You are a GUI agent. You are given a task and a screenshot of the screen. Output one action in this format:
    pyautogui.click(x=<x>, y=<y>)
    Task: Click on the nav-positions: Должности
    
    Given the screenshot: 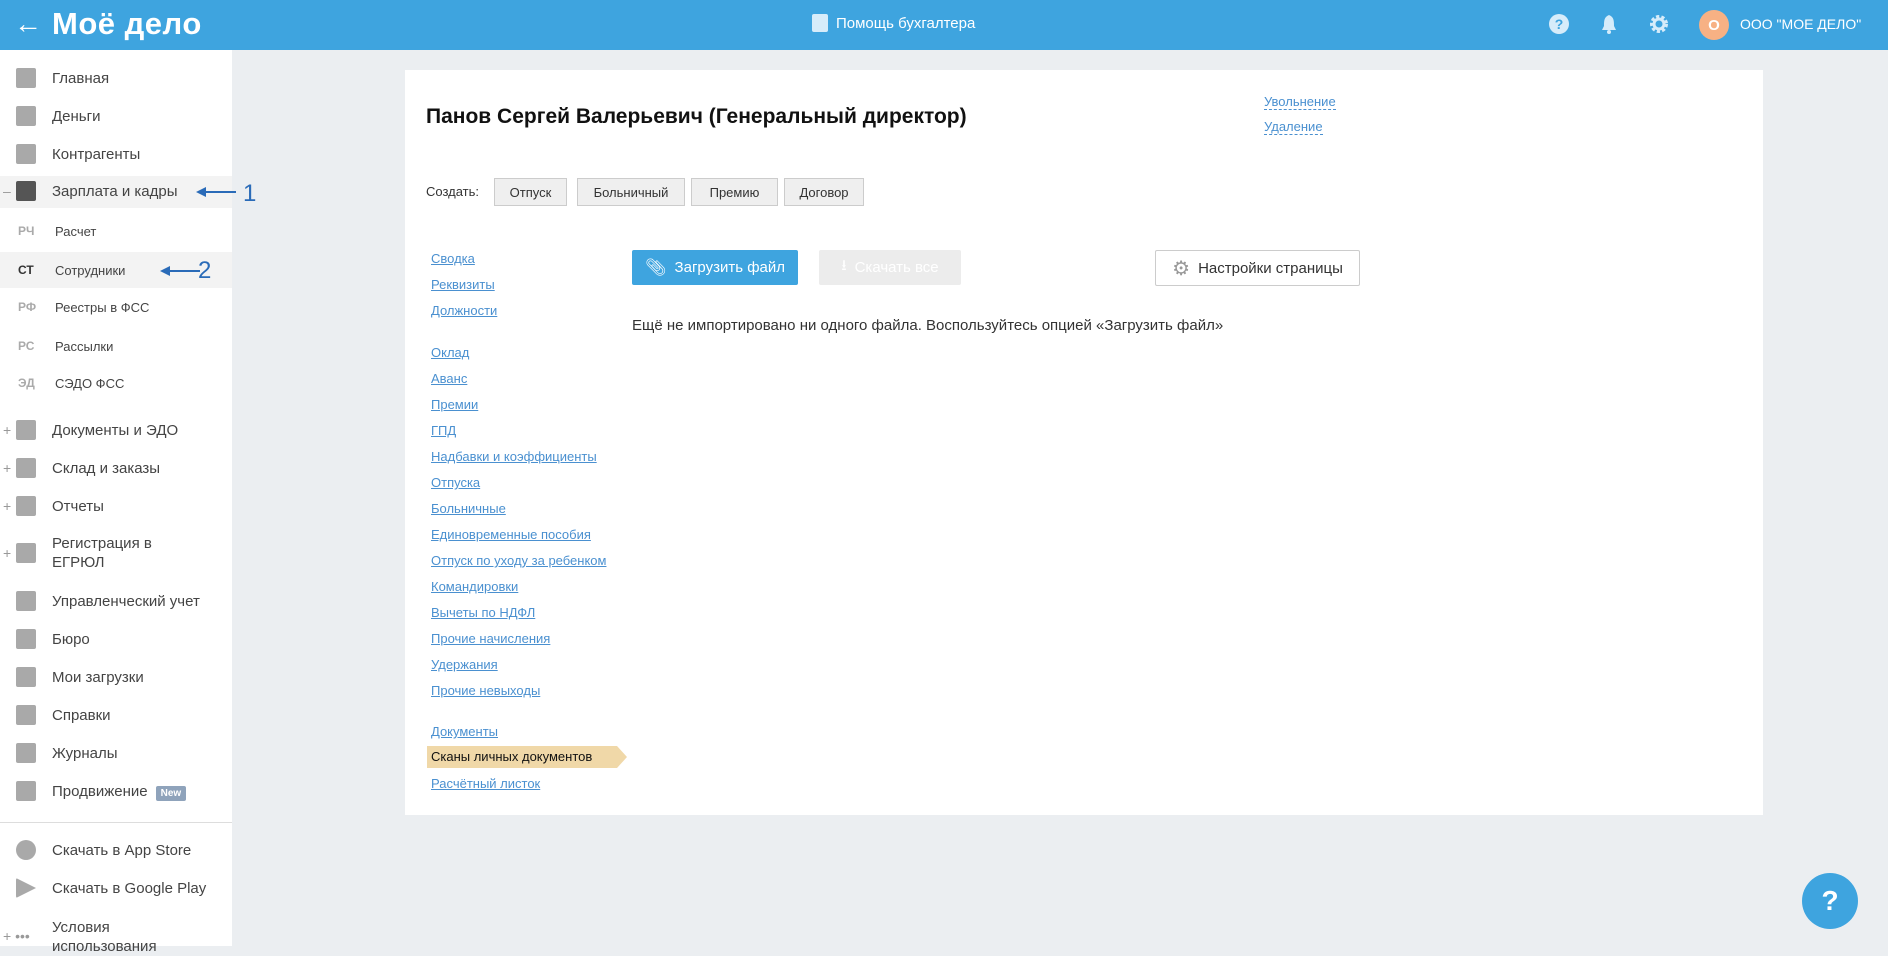 What is the action you would take?
    pyautogui.click(x=464, y=310)
    